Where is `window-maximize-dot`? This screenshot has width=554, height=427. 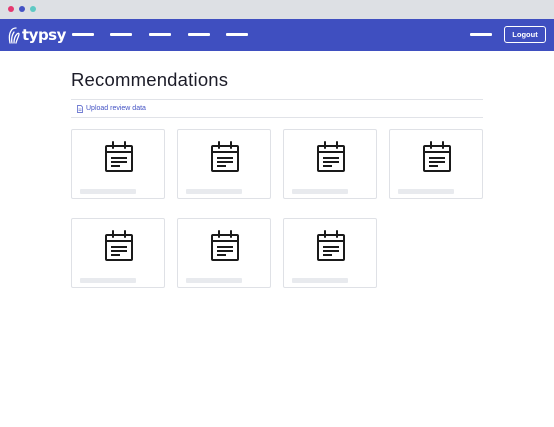
window-maximize-dot is located at coordinates (33, 9).